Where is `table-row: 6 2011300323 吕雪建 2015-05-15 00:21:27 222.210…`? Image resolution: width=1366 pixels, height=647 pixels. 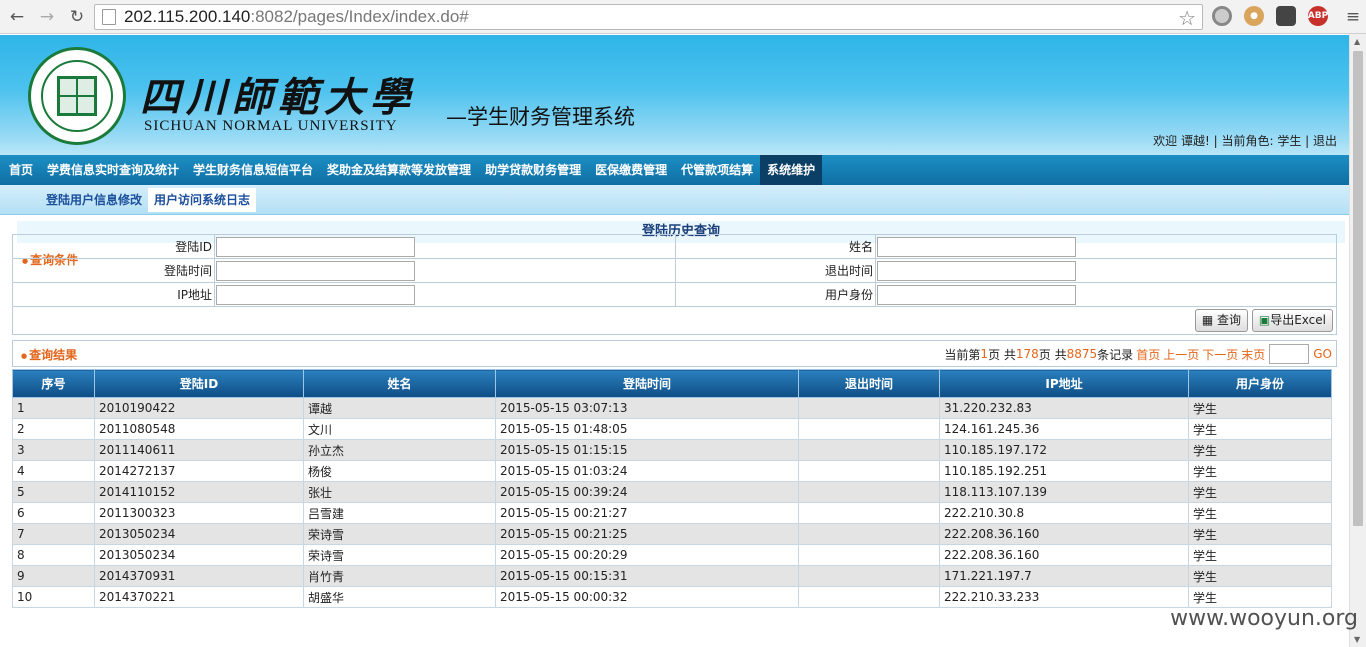
table-row: 6 2011300323 吕雪建 2015-05-15 00:21:27 222.210… is located at coordinates (672, 513).